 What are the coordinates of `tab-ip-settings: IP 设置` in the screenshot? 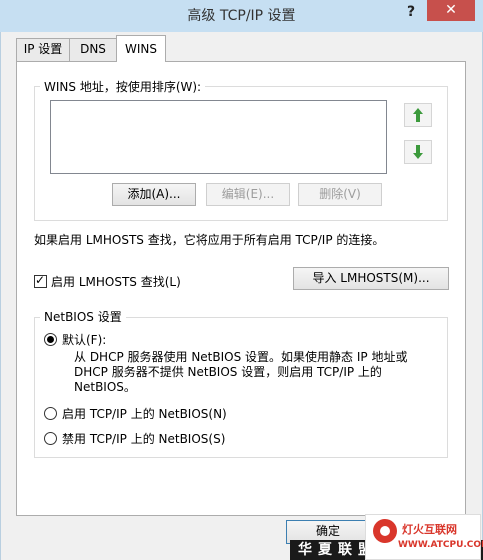 It's located at (43, 49).